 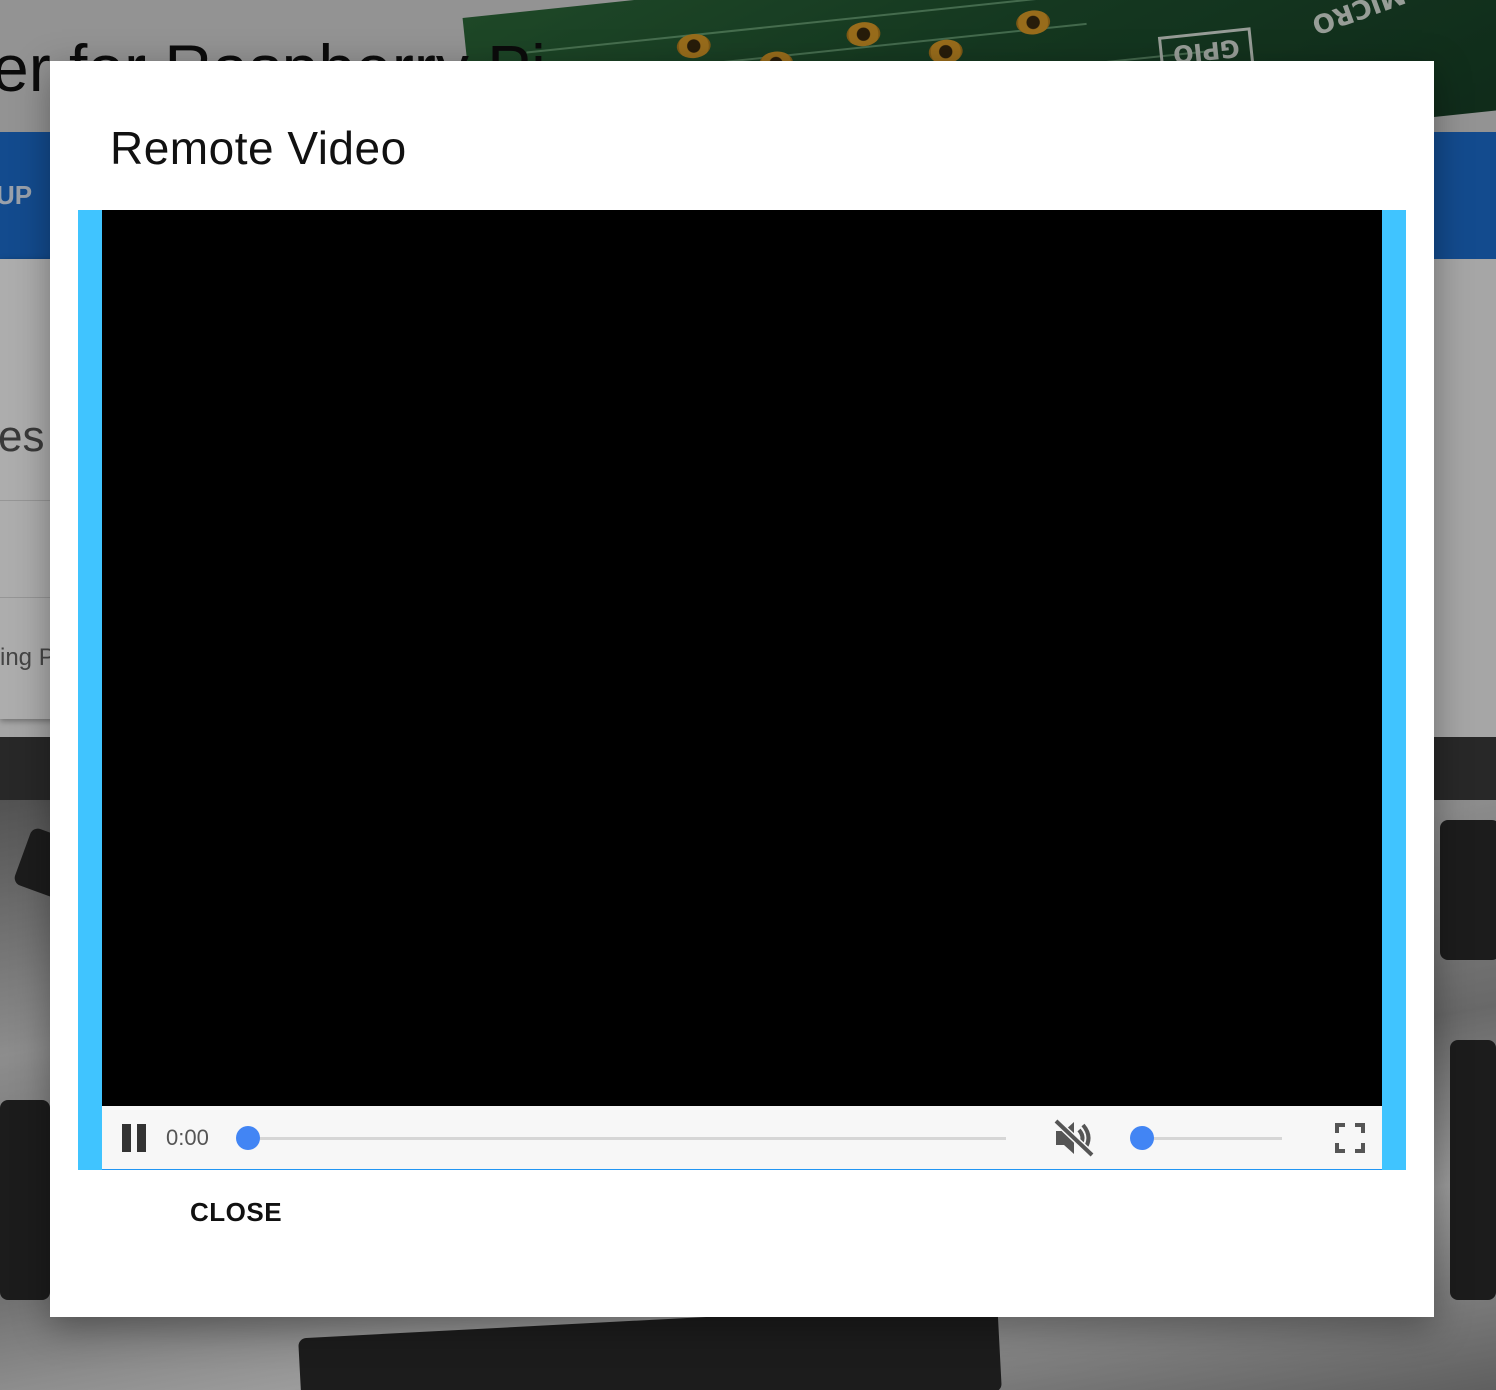 What do you see at coordinates (1212, 1138) in the screenshot?
I see `volume-slider` at bounding box center [1212, 1138].